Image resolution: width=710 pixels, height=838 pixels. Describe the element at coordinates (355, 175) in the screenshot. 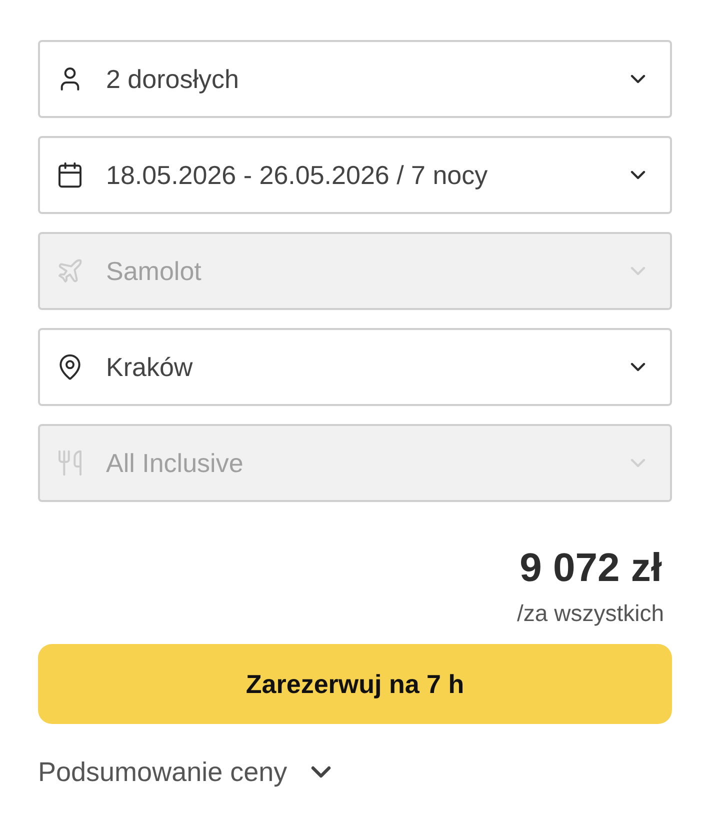

I see `dates-select: 18.05.2026 - 26.05.2026 / 7 nocy` at that location.